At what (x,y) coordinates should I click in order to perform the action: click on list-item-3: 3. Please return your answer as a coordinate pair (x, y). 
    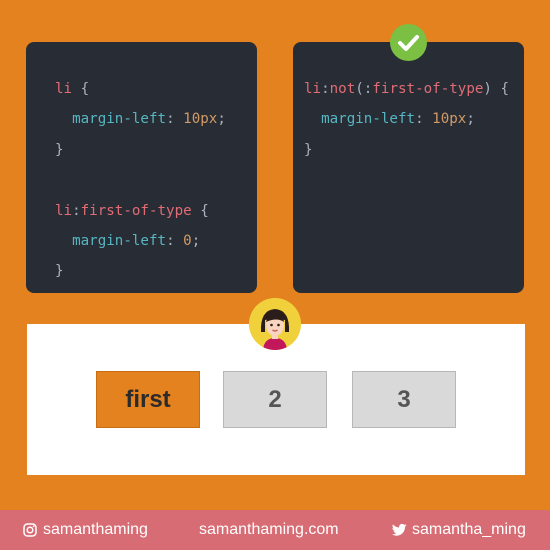
    Looking at the image, I should click on (404, 399).